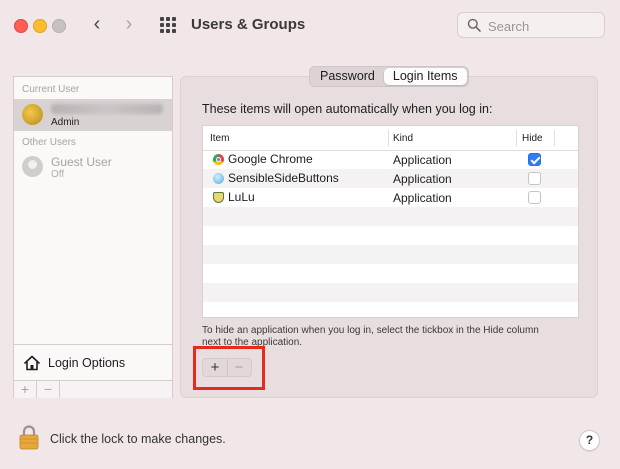 The image size is (620, 469). I want to click on add-user-button: +, so click(25, 389).